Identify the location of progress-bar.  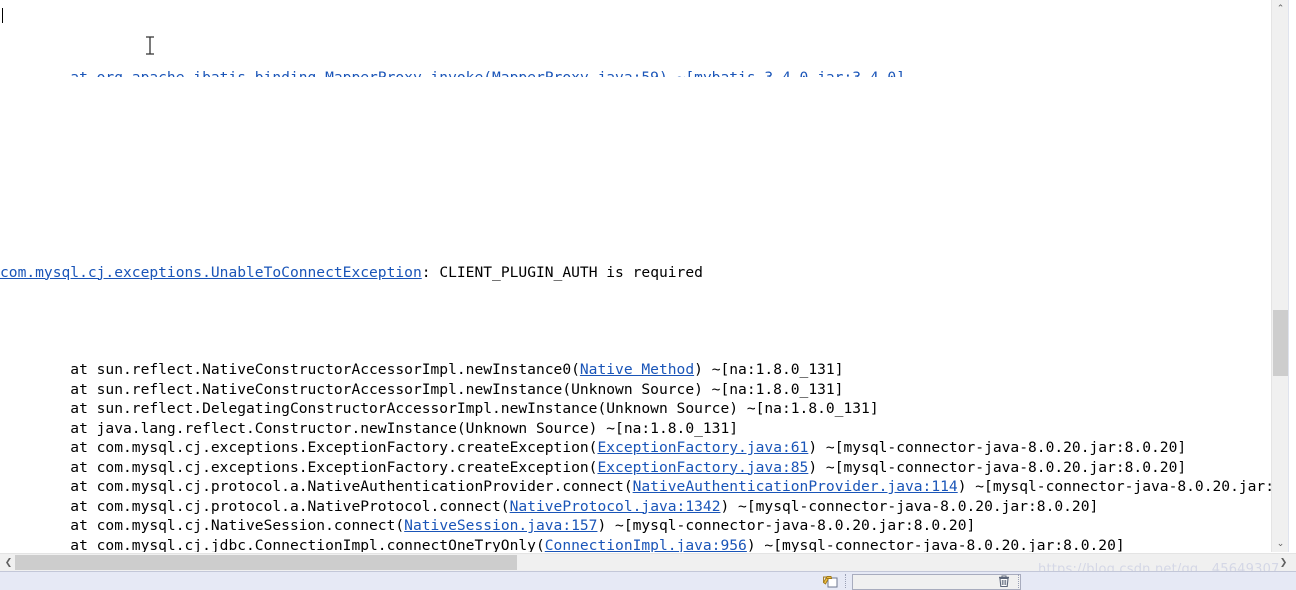
(921, 582).